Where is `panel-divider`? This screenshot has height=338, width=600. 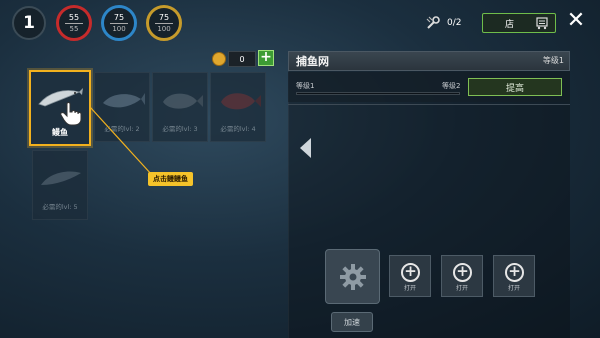
panel-divider is located at coordinates (429, 104).